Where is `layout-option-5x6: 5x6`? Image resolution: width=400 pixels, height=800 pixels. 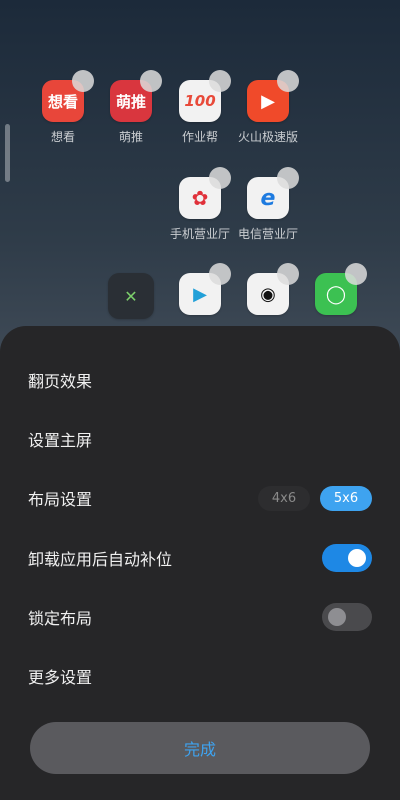
layout-option-5x6: 5x6 is located at coordinates (346, 498).